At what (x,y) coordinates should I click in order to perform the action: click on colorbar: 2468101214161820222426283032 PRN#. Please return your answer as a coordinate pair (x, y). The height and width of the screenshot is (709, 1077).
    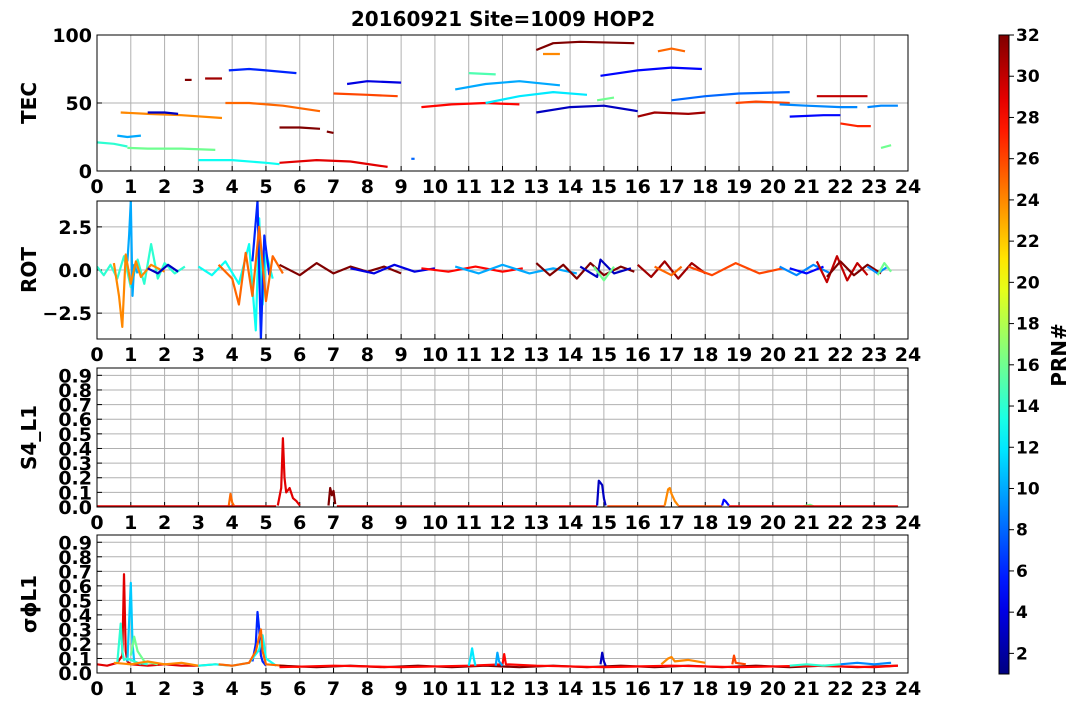
    Looking at the image, I should click on (1034, 350).